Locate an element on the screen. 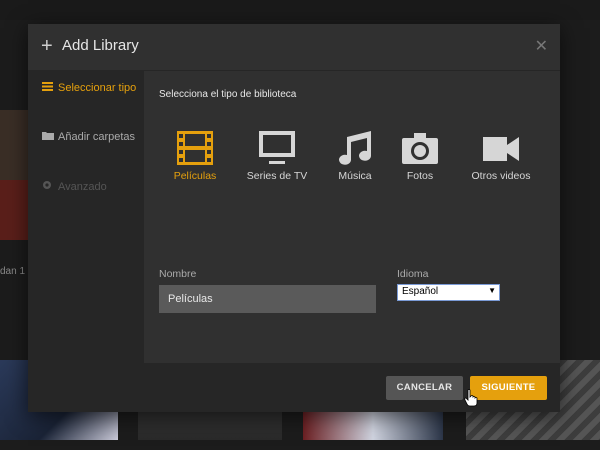 The width and height of the screenshot is (600, 450). library-type-movies: Películas is located at coordinates (195, 156).